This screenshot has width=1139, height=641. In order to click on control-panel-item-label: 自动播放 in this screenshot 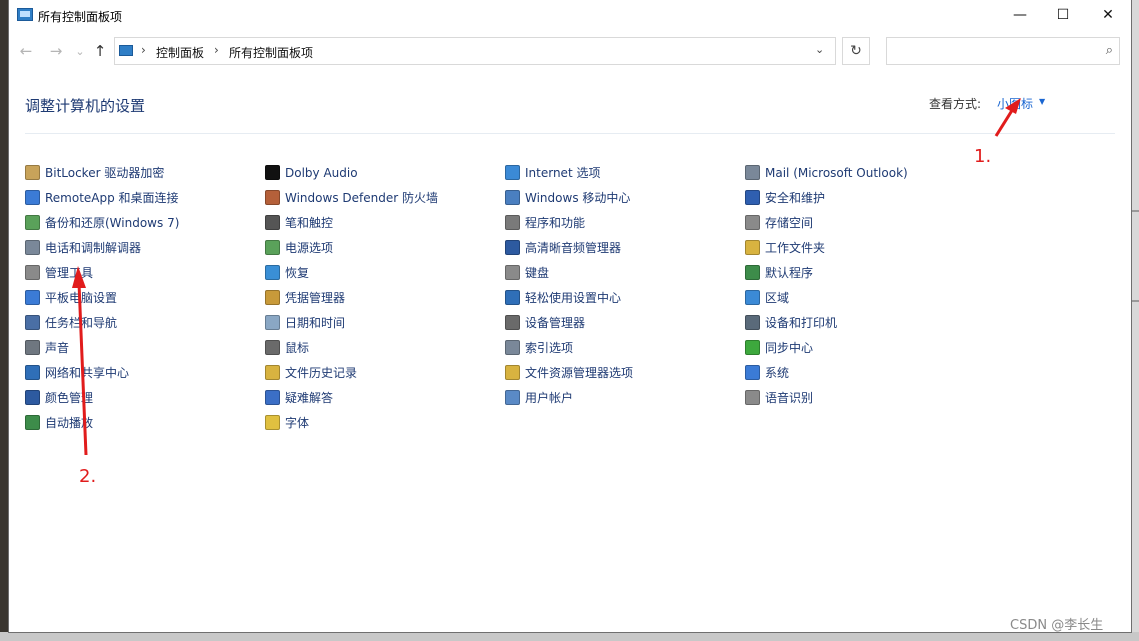, I will do `click(69, 423)`.